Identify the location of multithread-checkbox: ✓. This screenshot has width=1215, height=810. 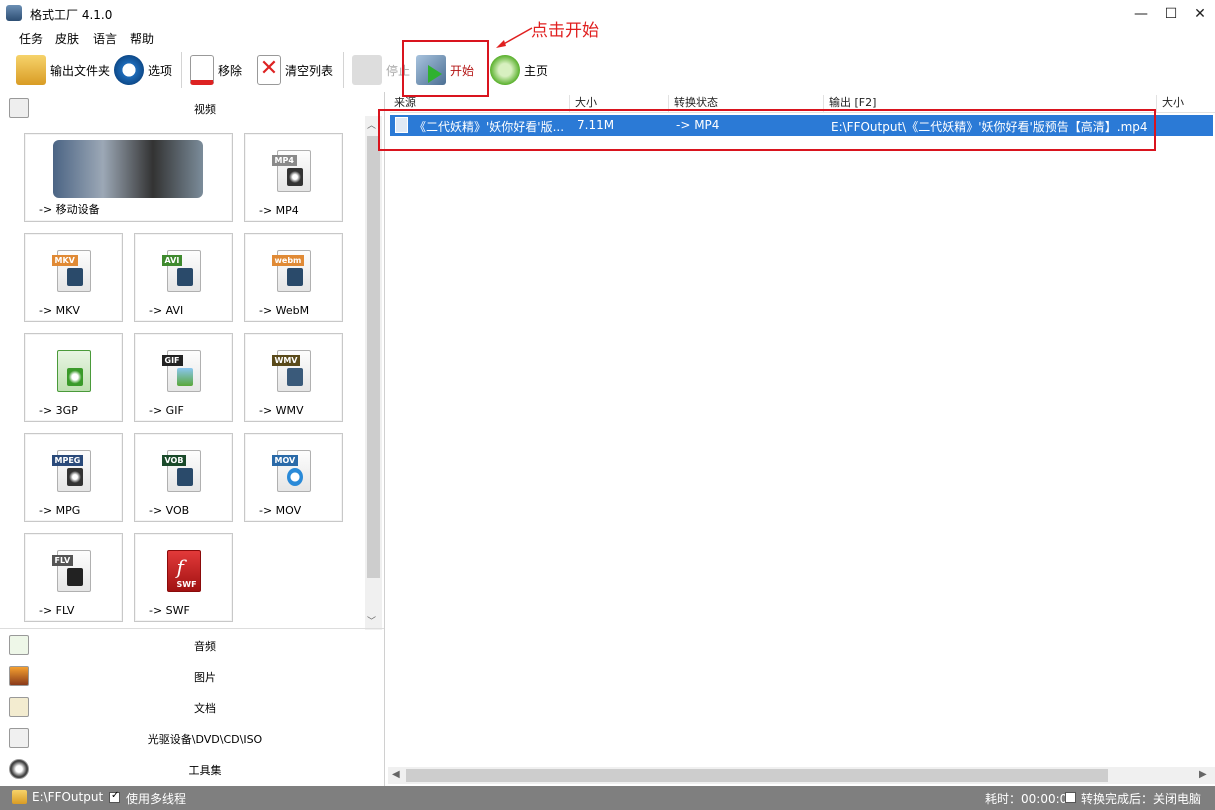
(114, 796).